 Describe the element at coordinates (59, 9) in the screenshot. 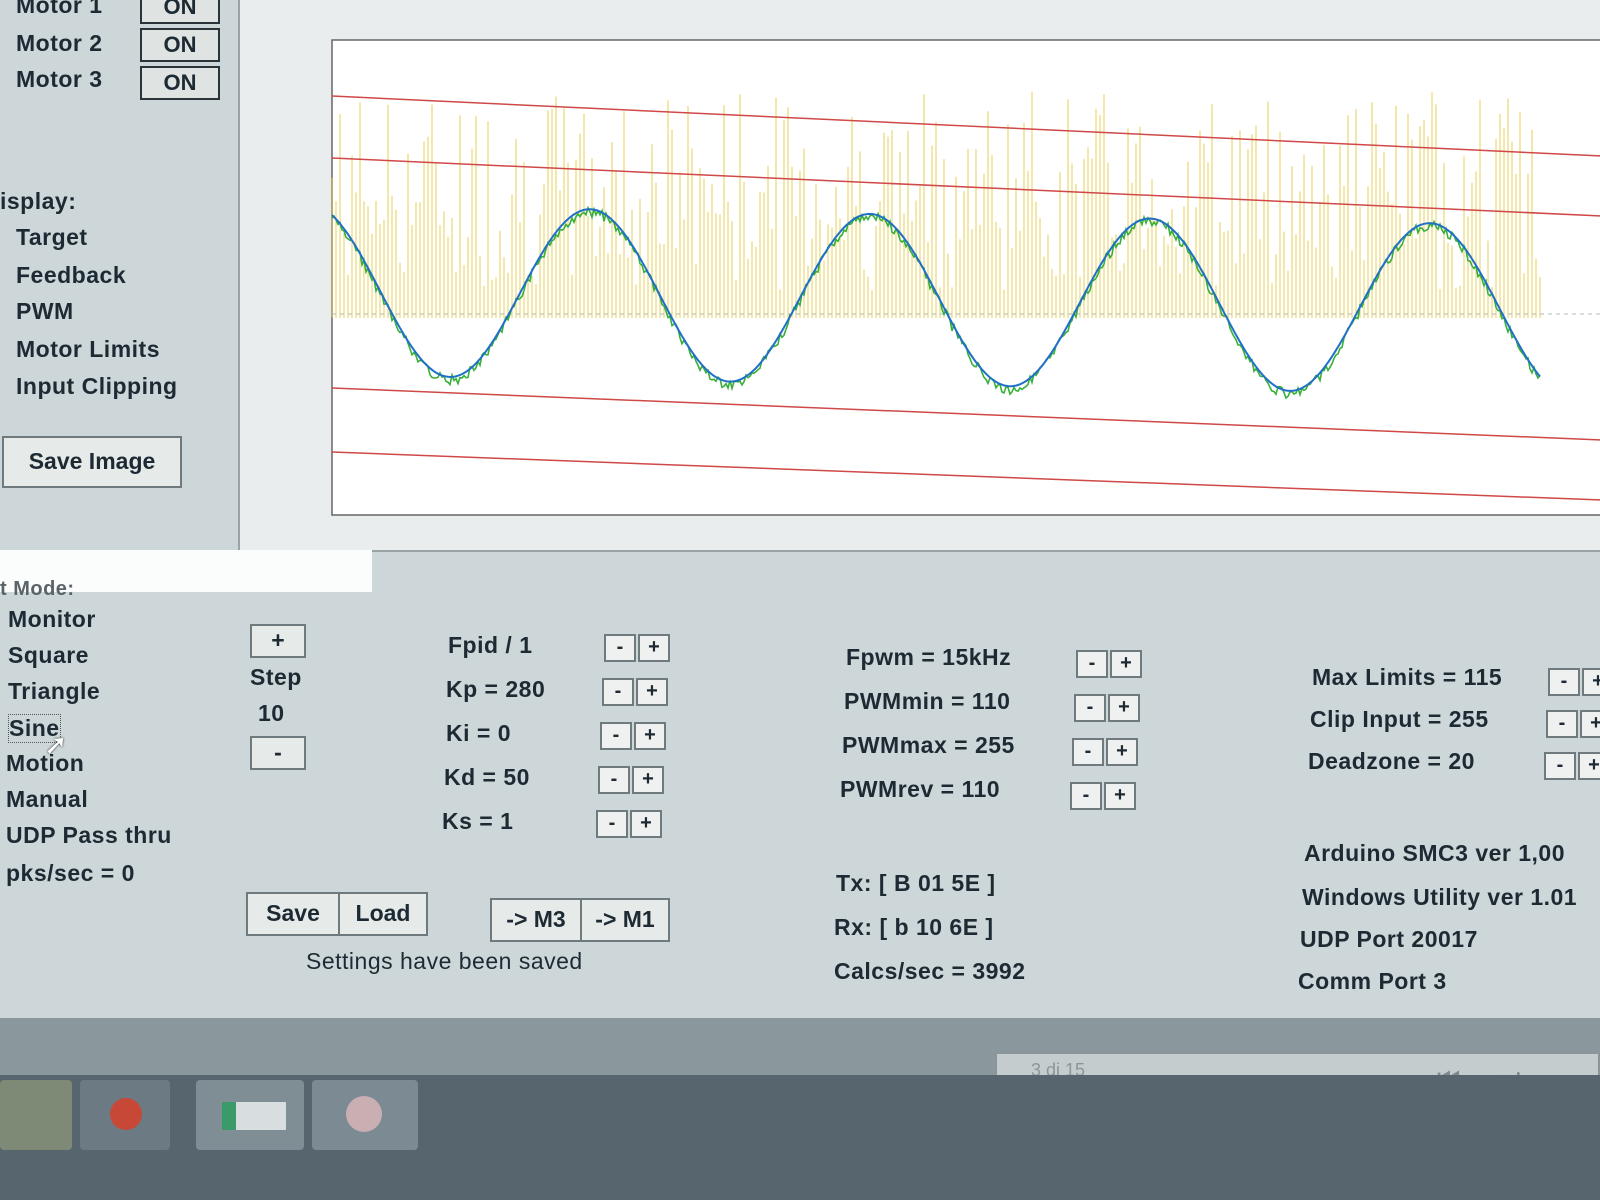

I see `motor-1-label: Motor 1` at that location.